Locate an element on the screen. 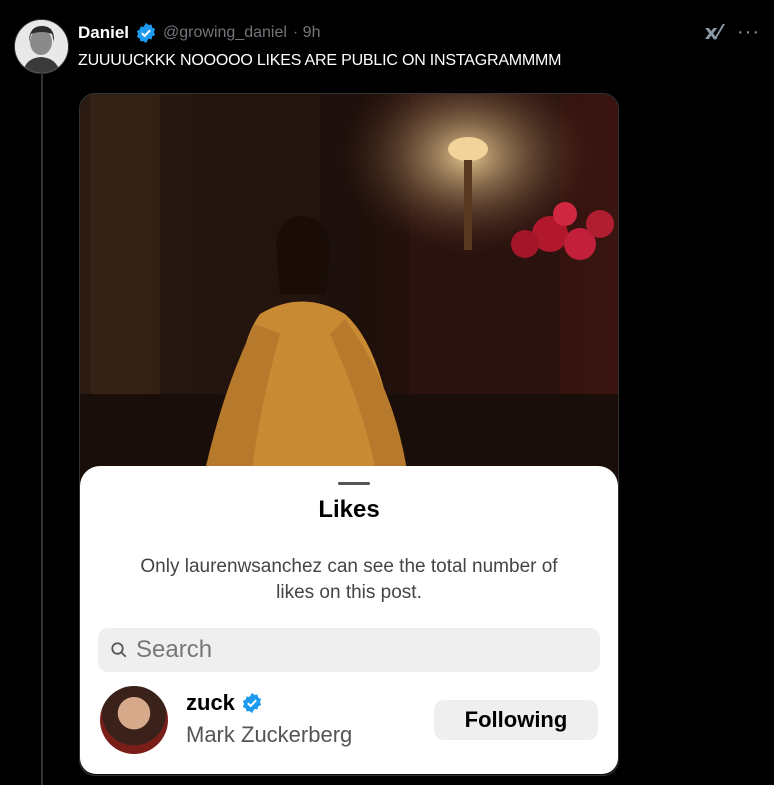 The height and width of the screenshot is (785, 774). tweet-header: Daniel @growing_daniel · 9h is located at coordinates (199, 33).